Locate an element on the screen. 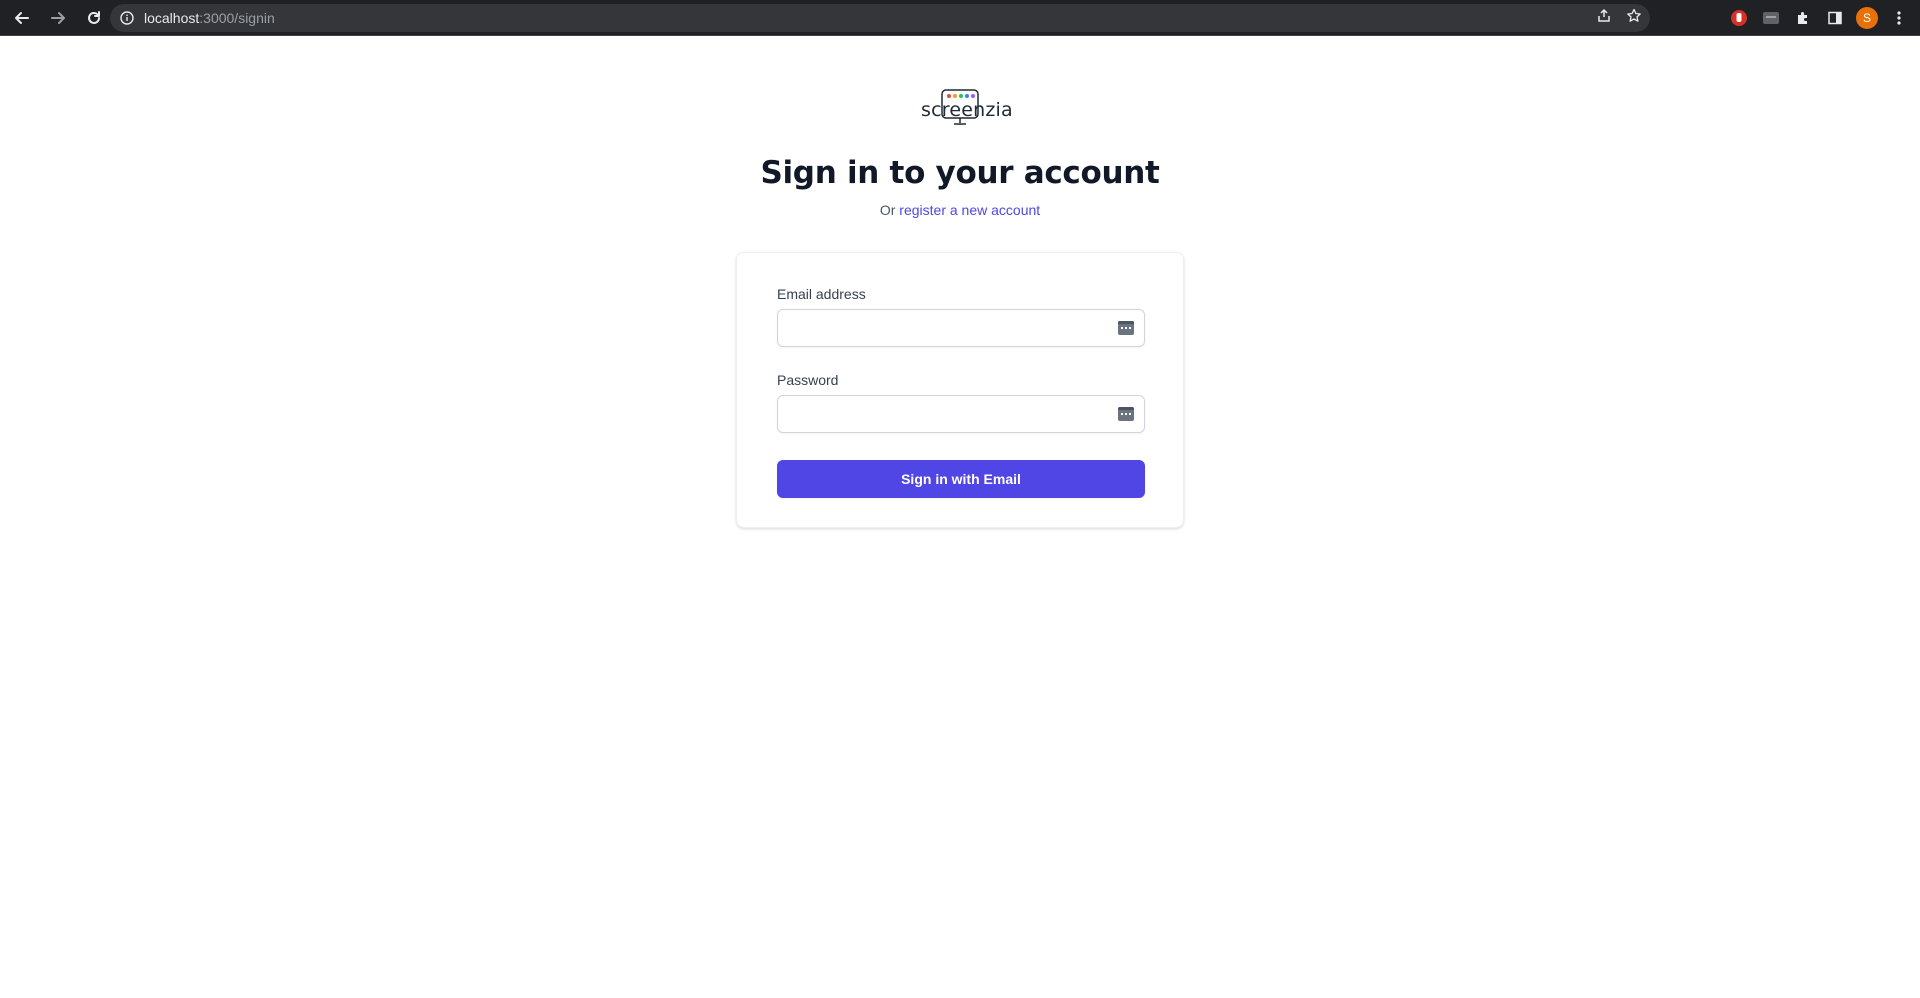 The image size is (1920, 998). screenzia-logo: screenzia is located at coordinates (967, 108).